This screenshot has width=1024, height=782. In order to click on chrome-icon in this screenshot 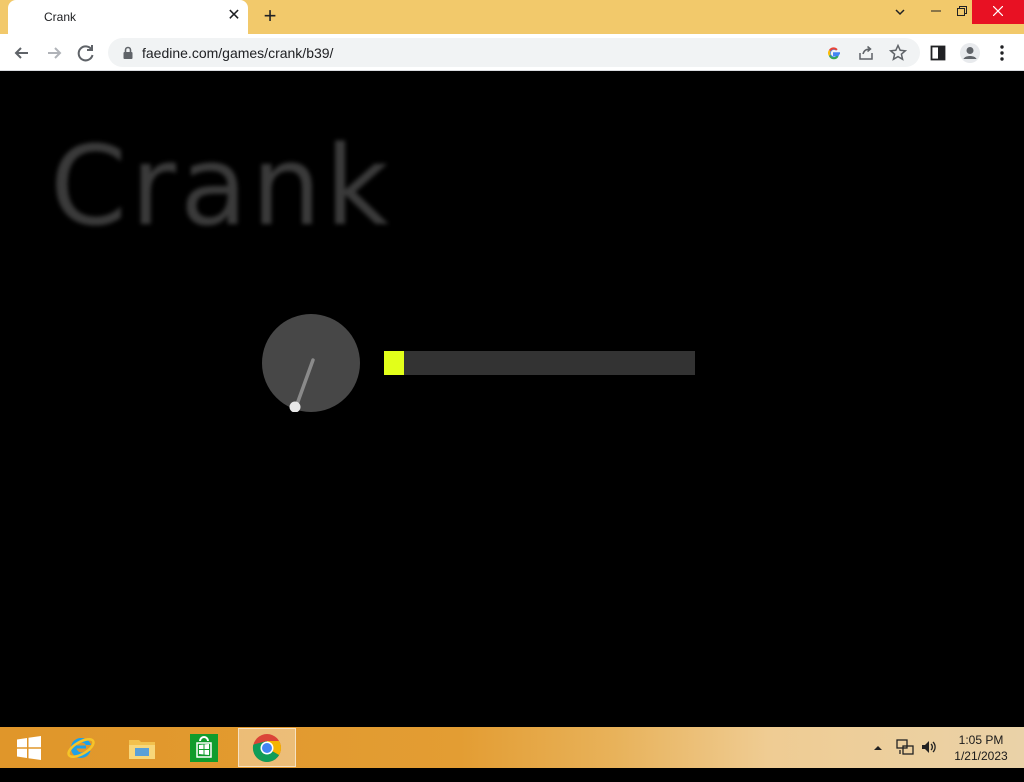, I will do `click(266, 747)`.